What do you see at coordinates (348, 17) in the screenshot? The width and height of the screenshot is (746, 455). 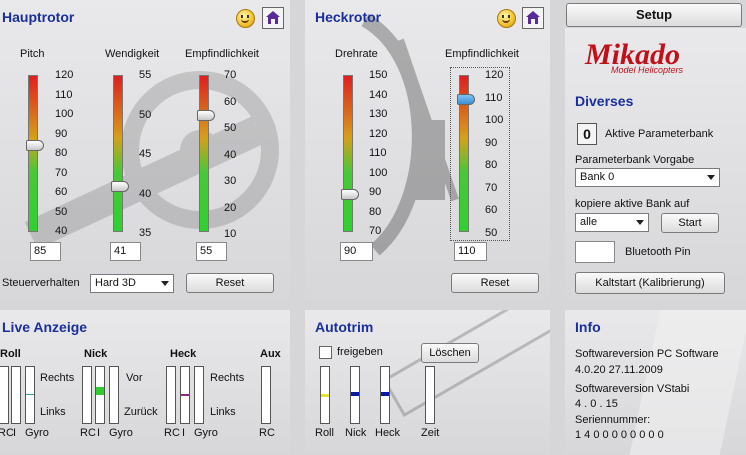 I see `heckrotor-title: Heckrotor` at bounding box center [348, 17].